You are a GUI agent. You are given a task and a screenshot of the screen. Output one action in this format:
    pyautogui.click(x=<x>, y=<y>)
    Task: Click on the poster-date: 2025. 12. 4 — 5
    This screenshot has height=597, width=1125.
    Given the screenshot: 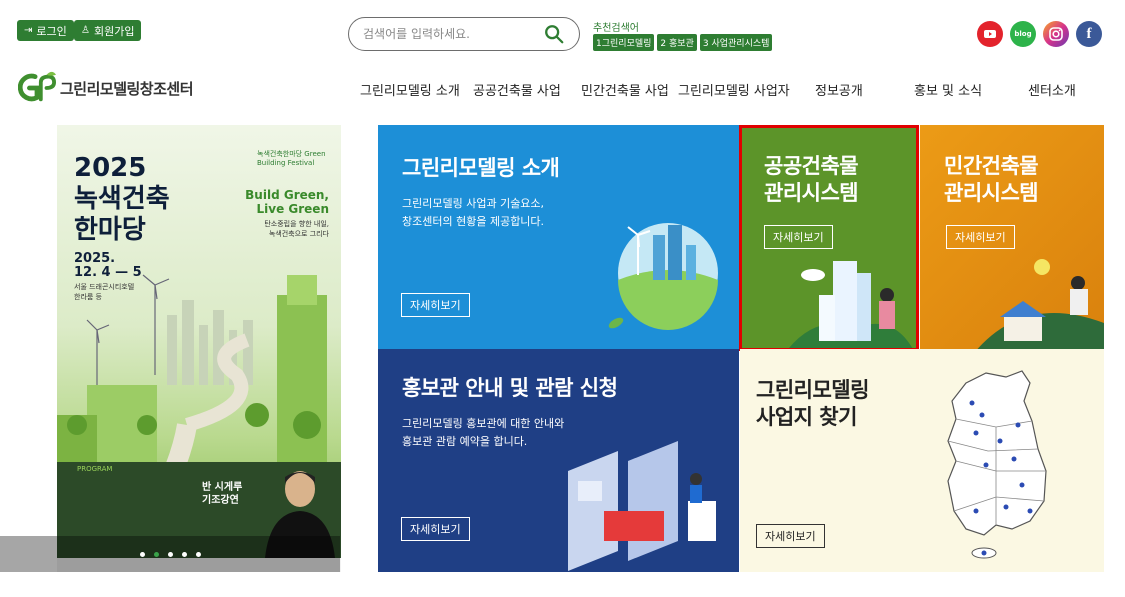 What is the action you would take?
    pyautogui.click(x=108, y=266)
    